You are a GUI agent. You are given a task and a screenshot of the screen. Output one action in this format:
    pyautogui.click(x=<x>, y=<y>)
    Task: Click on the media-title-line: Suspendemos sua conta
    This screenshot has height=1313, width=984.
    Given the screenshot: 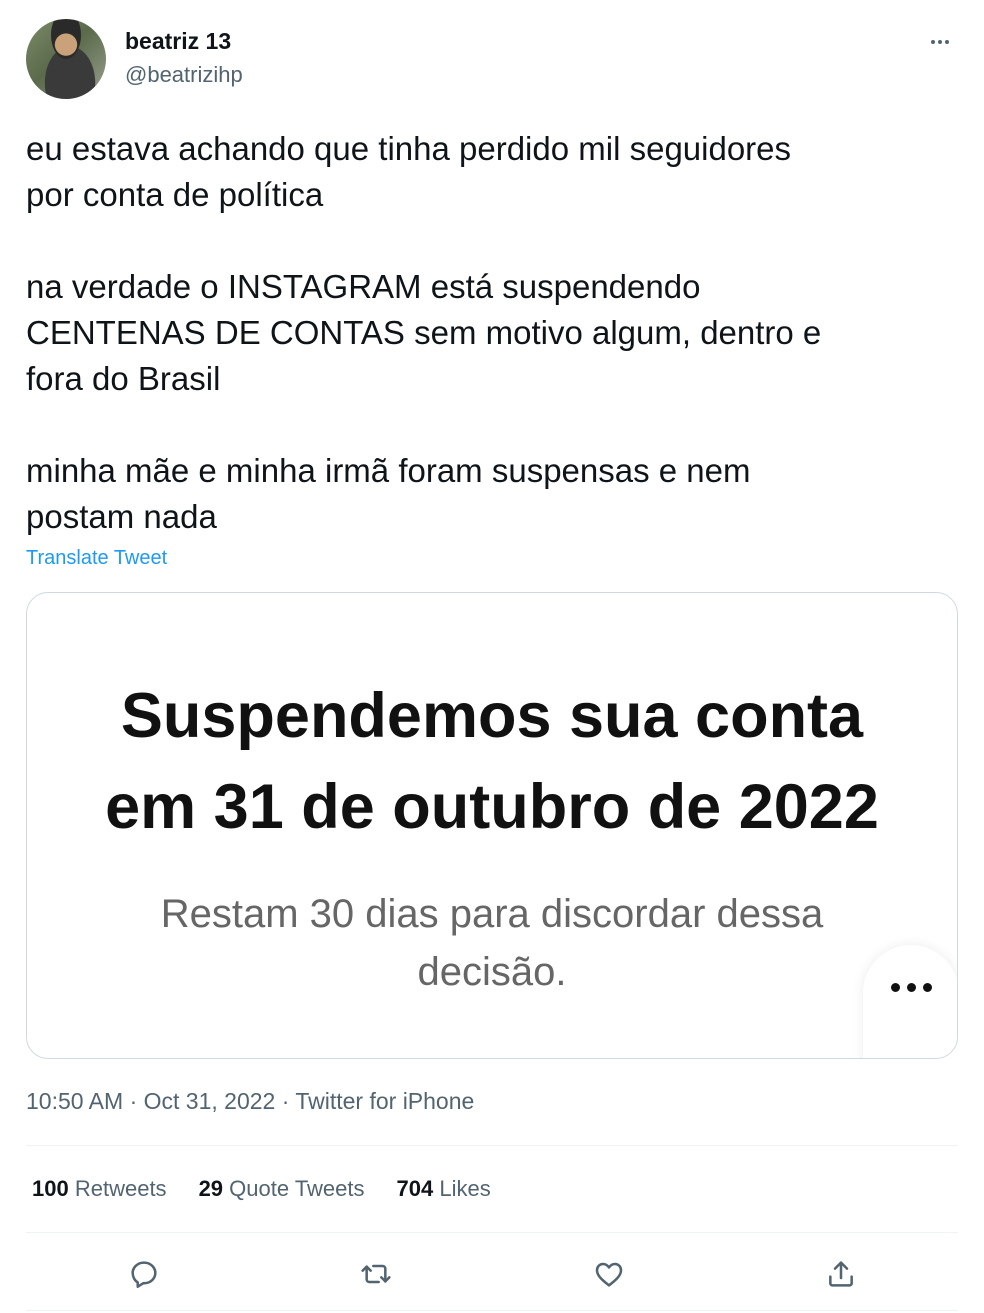 What is the action you would take?
    pyautogui.click(x=492, y=716)
    